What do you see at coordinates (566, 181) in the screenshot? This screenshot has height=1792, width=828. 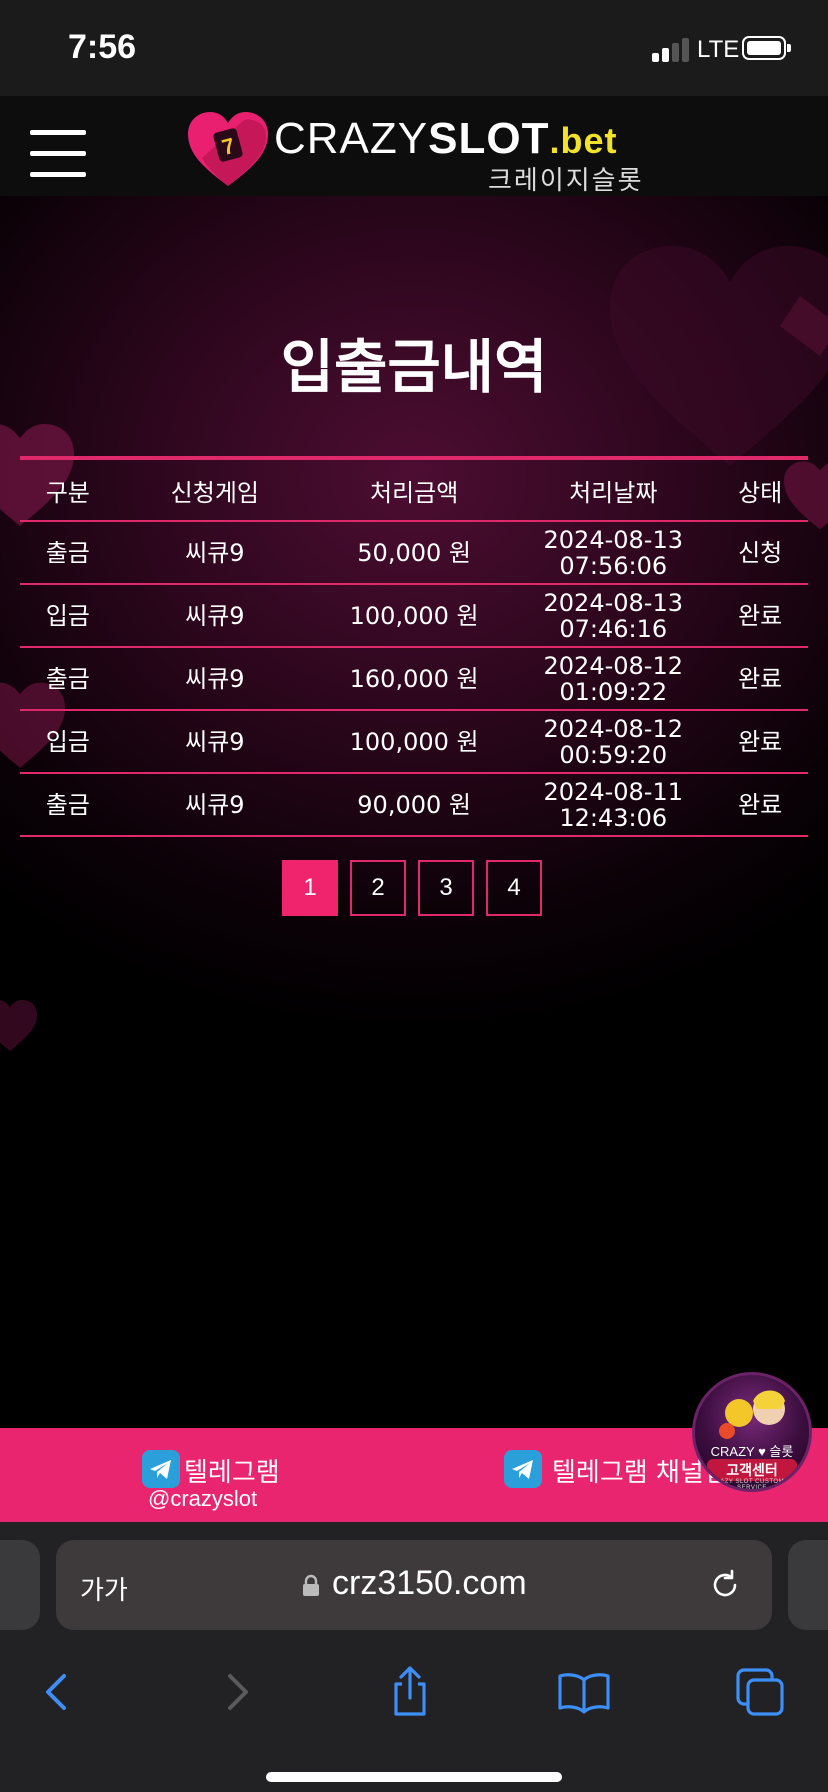 I see `logo-korean: 크레이지슬롯` at bounding box center [566, 181].